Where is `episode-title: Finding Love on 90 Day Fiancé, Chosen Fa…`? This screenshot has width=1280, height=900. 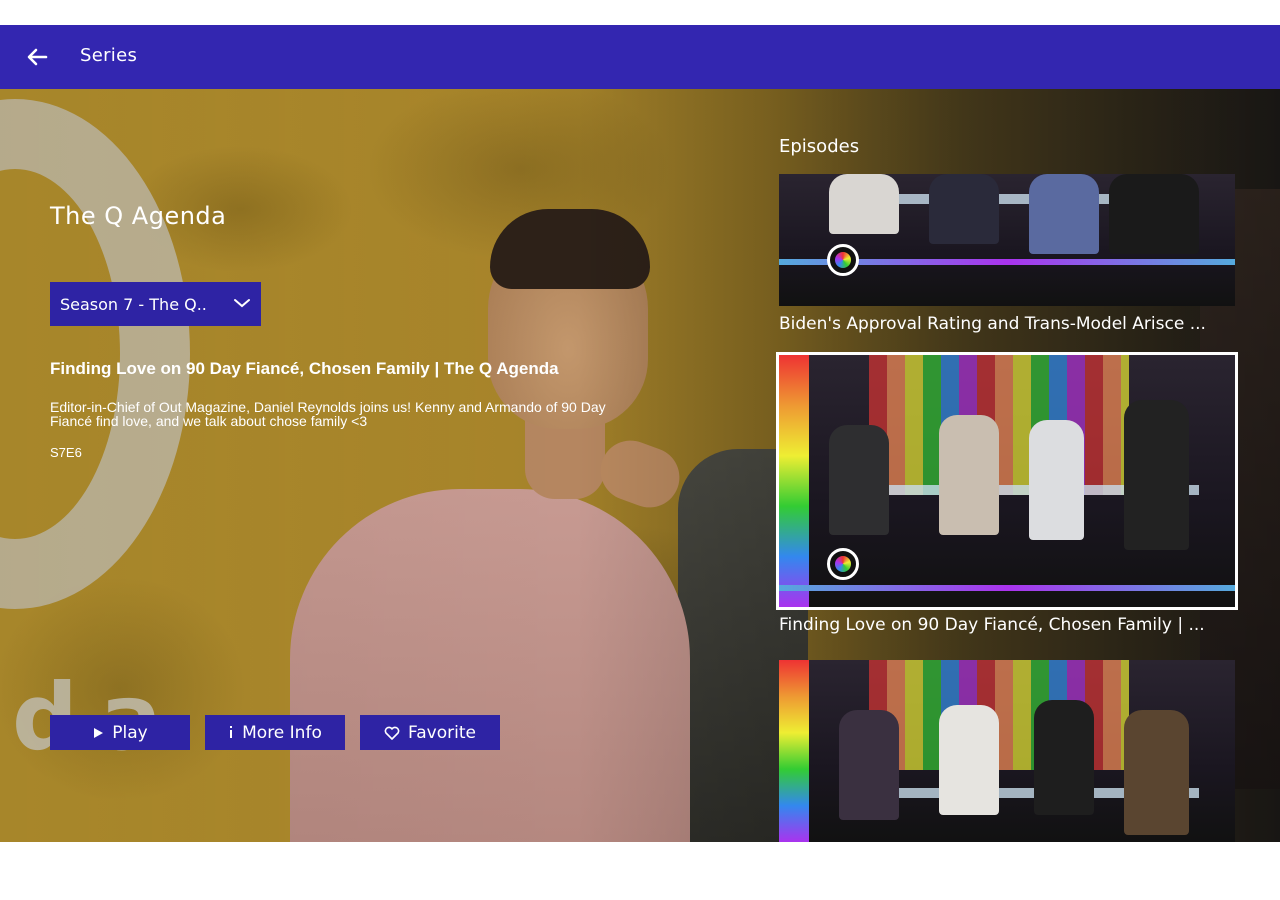
episode-title: Finding Love on 90 Day Fiancé, Chosen Fa… is located at coordinates (304, 368).